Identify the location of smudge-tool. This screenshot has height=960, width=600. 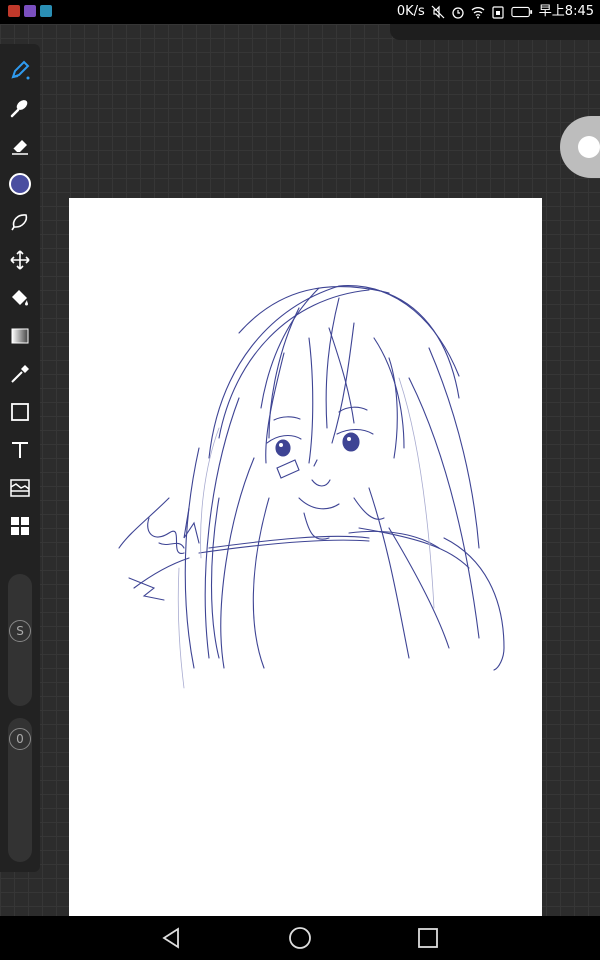
(20, 108).